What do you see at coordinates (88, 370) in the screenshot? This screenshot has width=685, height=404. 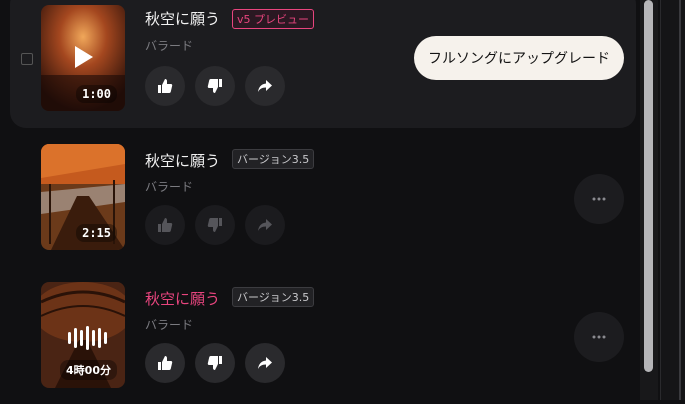 I see `song-duration: 4時00分` at bounding box center [88, 370].